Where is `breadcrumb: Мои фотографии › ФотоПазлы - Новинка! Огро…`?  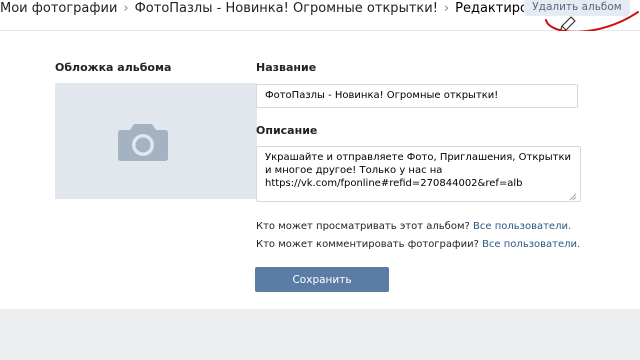 breadcrumb: Мои фотографии › ФотоПазлы - Новинка! Огро… is located at coordinates (274, 11).